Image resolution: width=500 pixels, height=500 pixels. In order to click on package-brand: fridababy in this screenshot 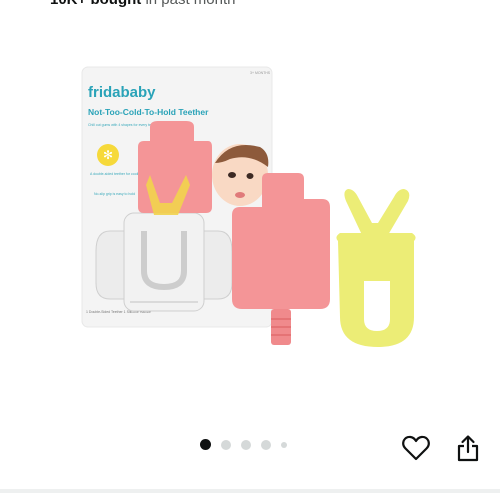, I will do `click(122, 92)`.